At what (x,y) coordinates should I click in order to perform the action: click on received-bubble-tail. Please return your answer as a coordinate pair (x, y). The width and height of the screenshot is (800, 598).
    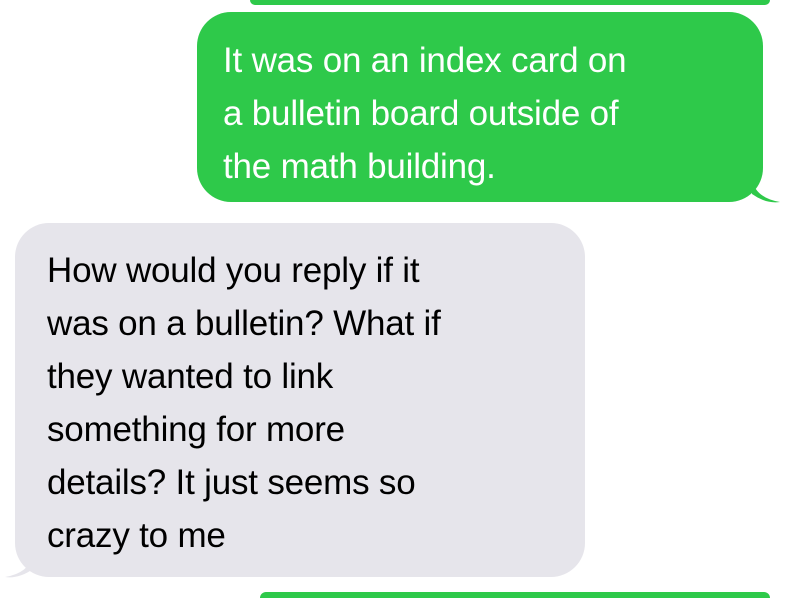
    Looking at the image, I should click on (19, 566).